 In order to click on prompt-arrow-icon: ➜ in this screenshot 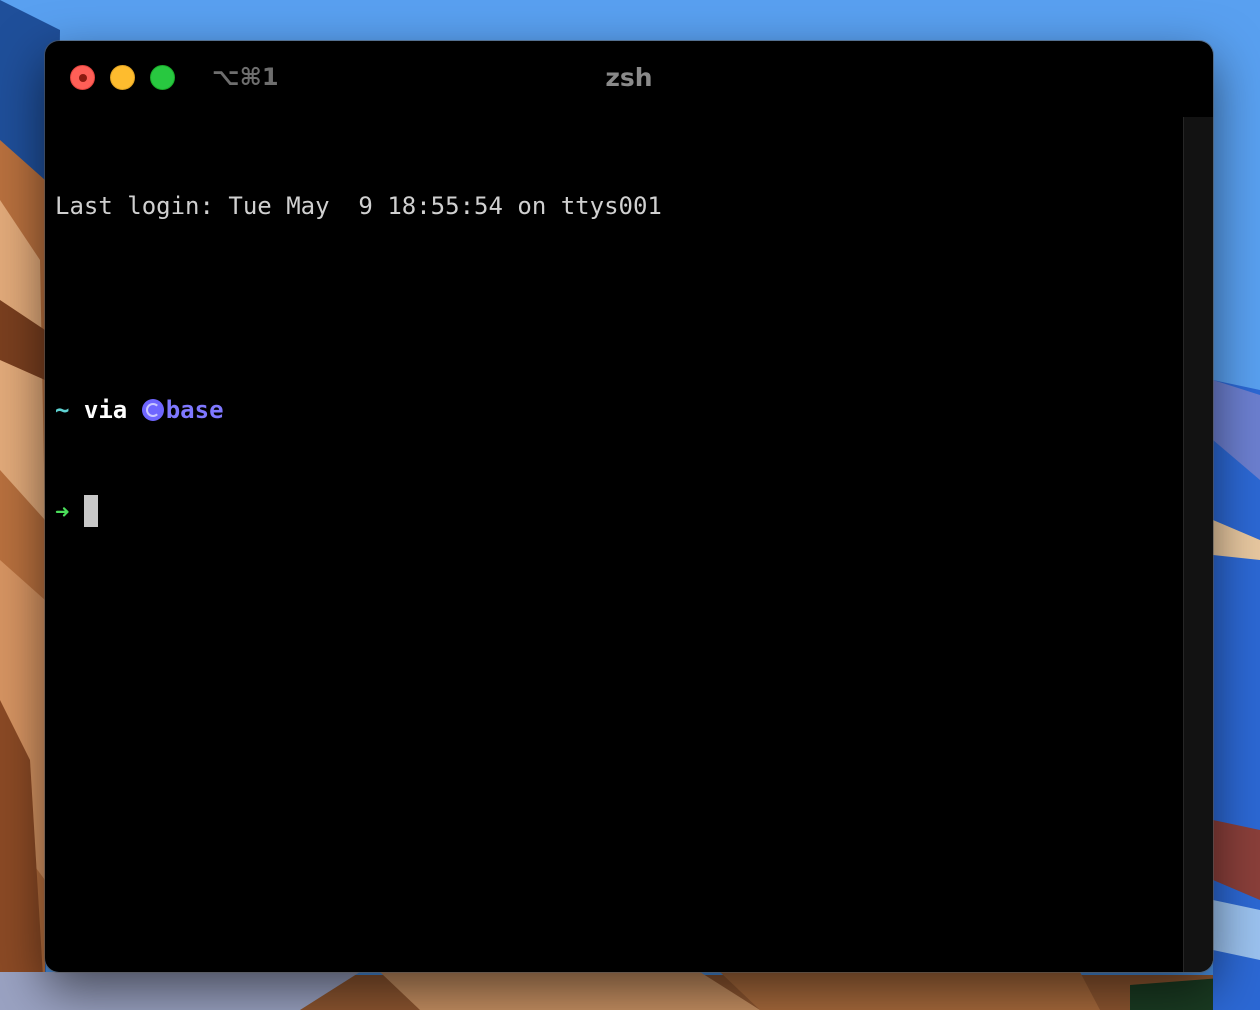, I will do `click(62, 512)`.